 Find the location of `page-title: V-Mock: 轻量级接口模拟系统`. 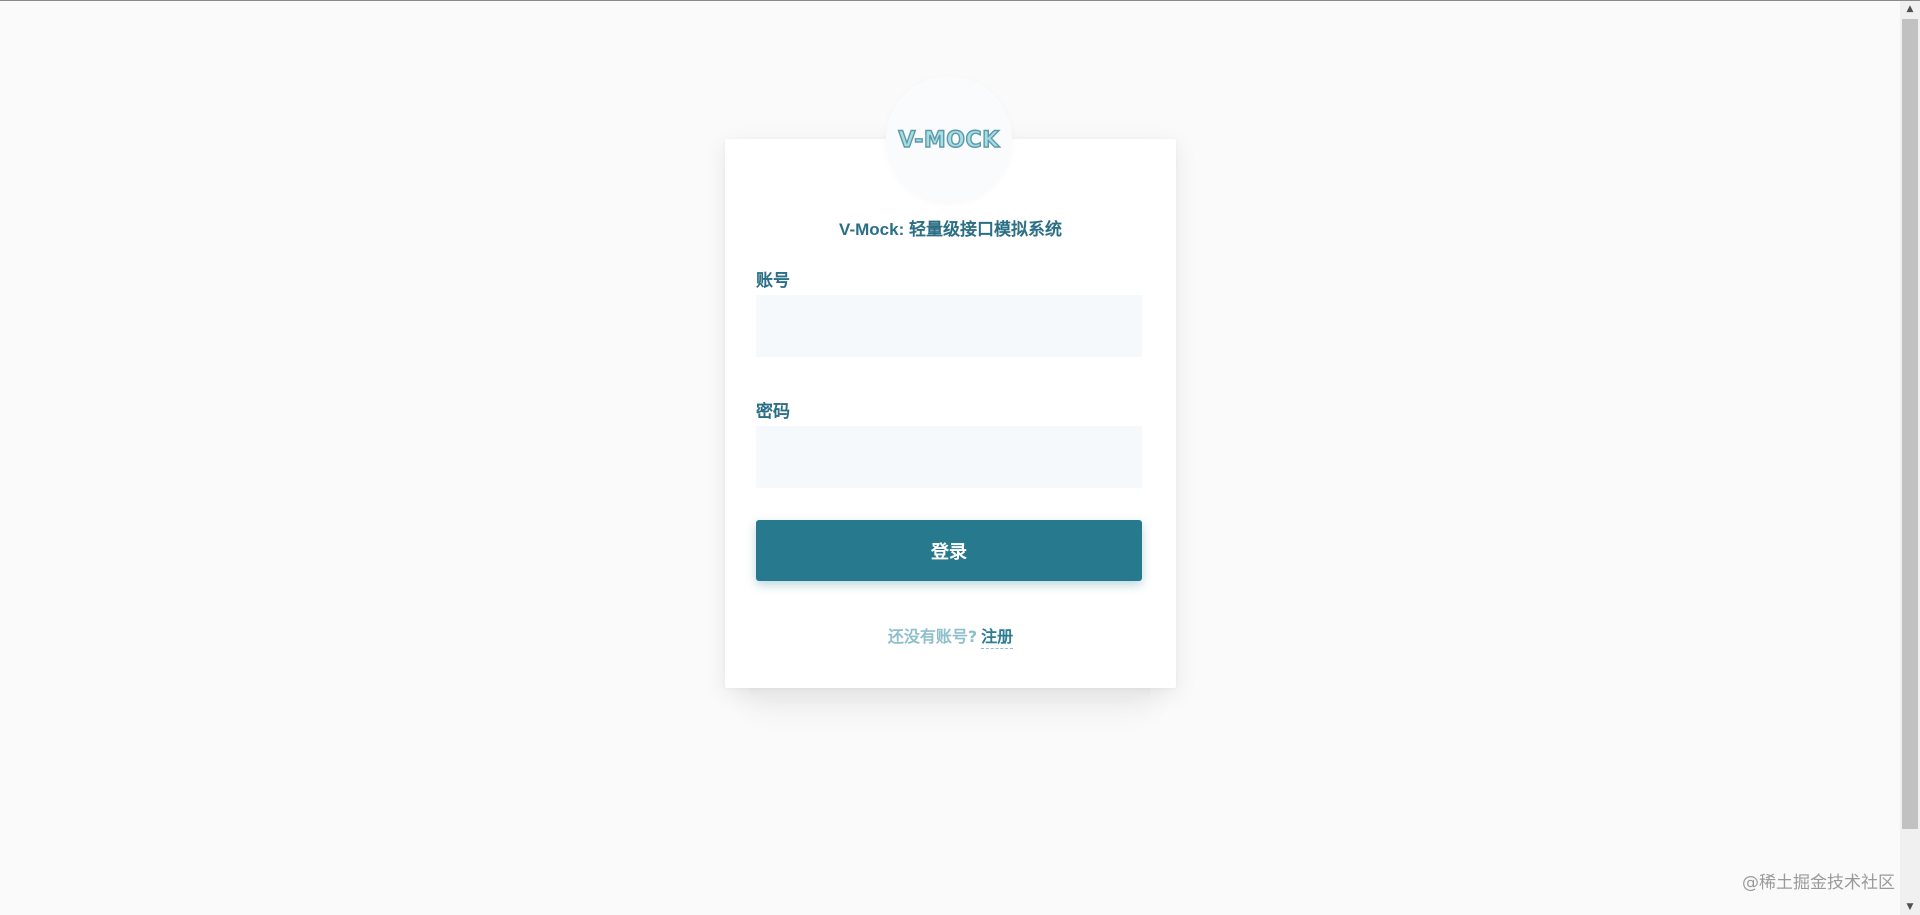

page-title: V-Mock: 轻量级接口模拟系统 is located at coordinates (950, 229).